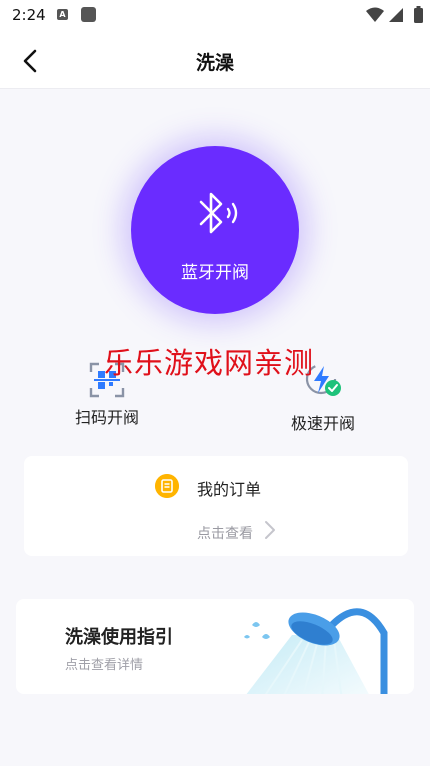 Image resolution: width=430 pixels, height=766 pixels. I want to click on shower-guide-subtitle: 点击查看详情, so click(104, 665).